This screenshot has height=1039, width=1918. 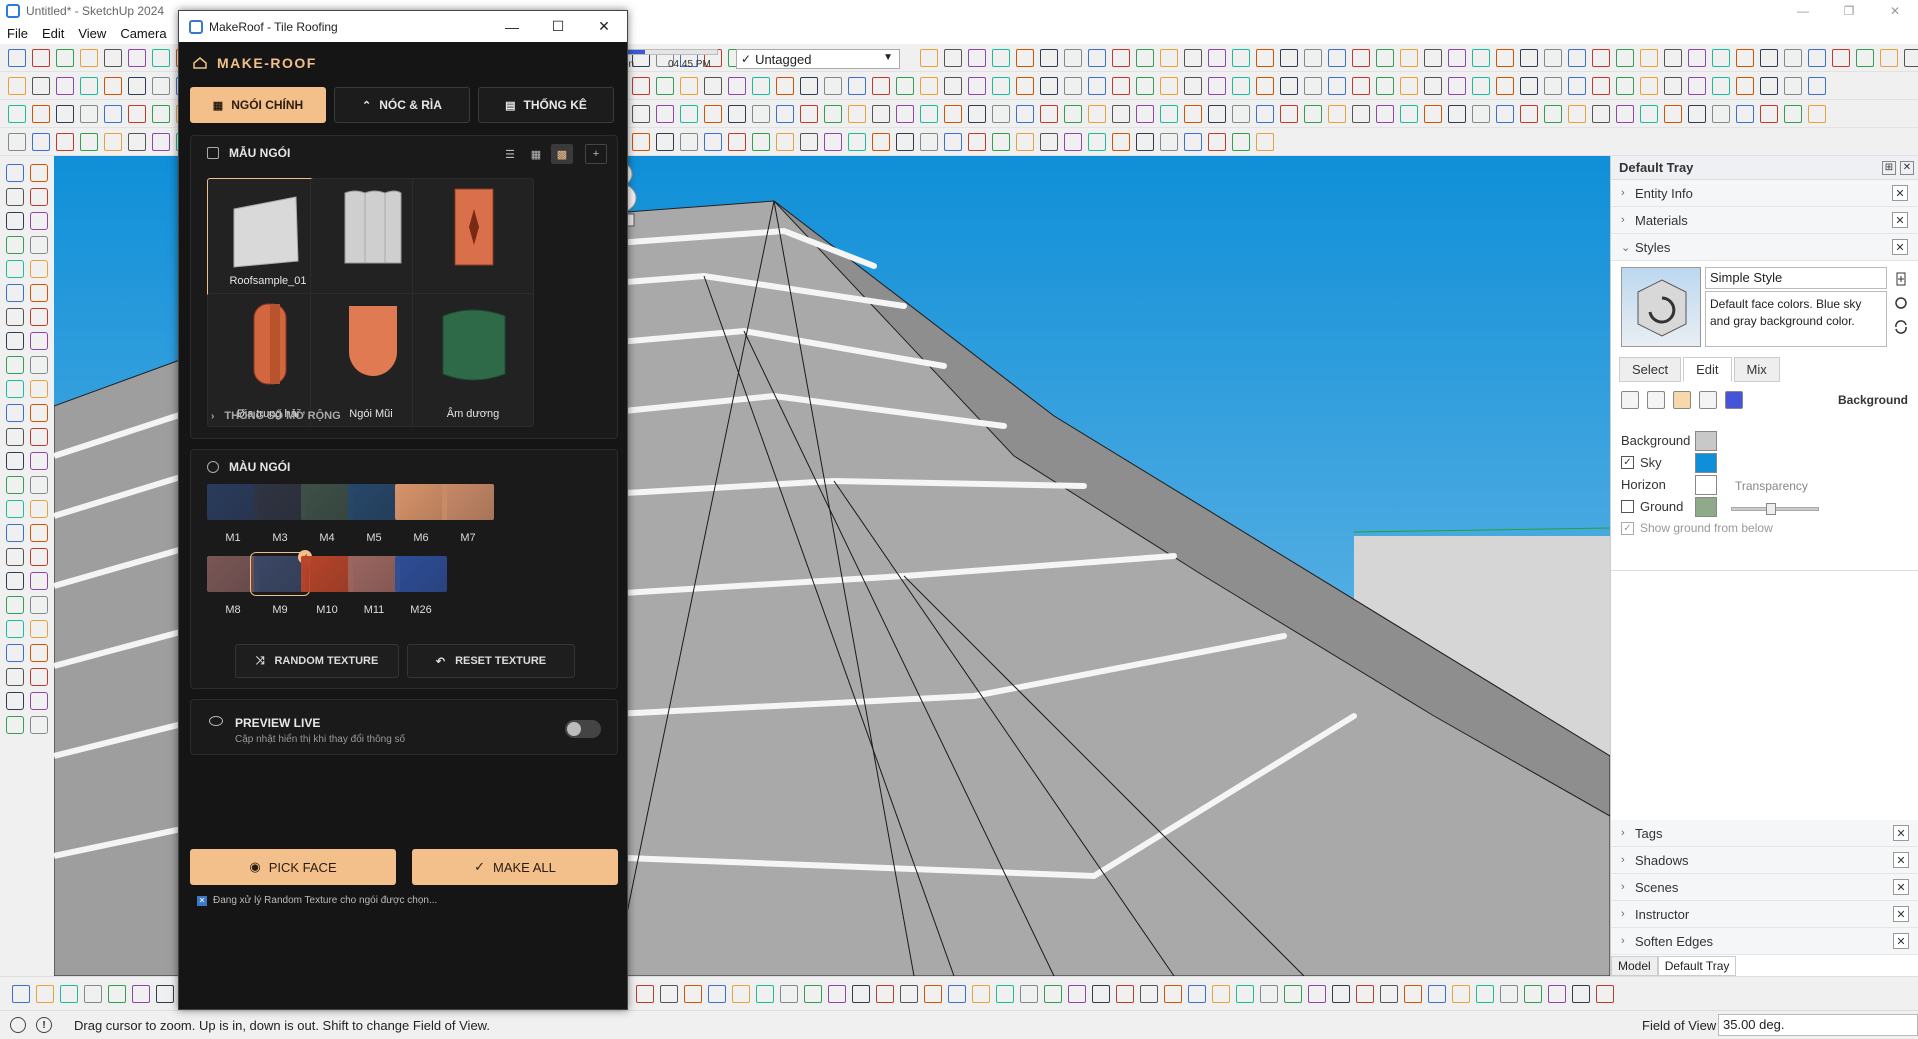 I want to click on geo-location-icon, so click(x=18, y=1025).